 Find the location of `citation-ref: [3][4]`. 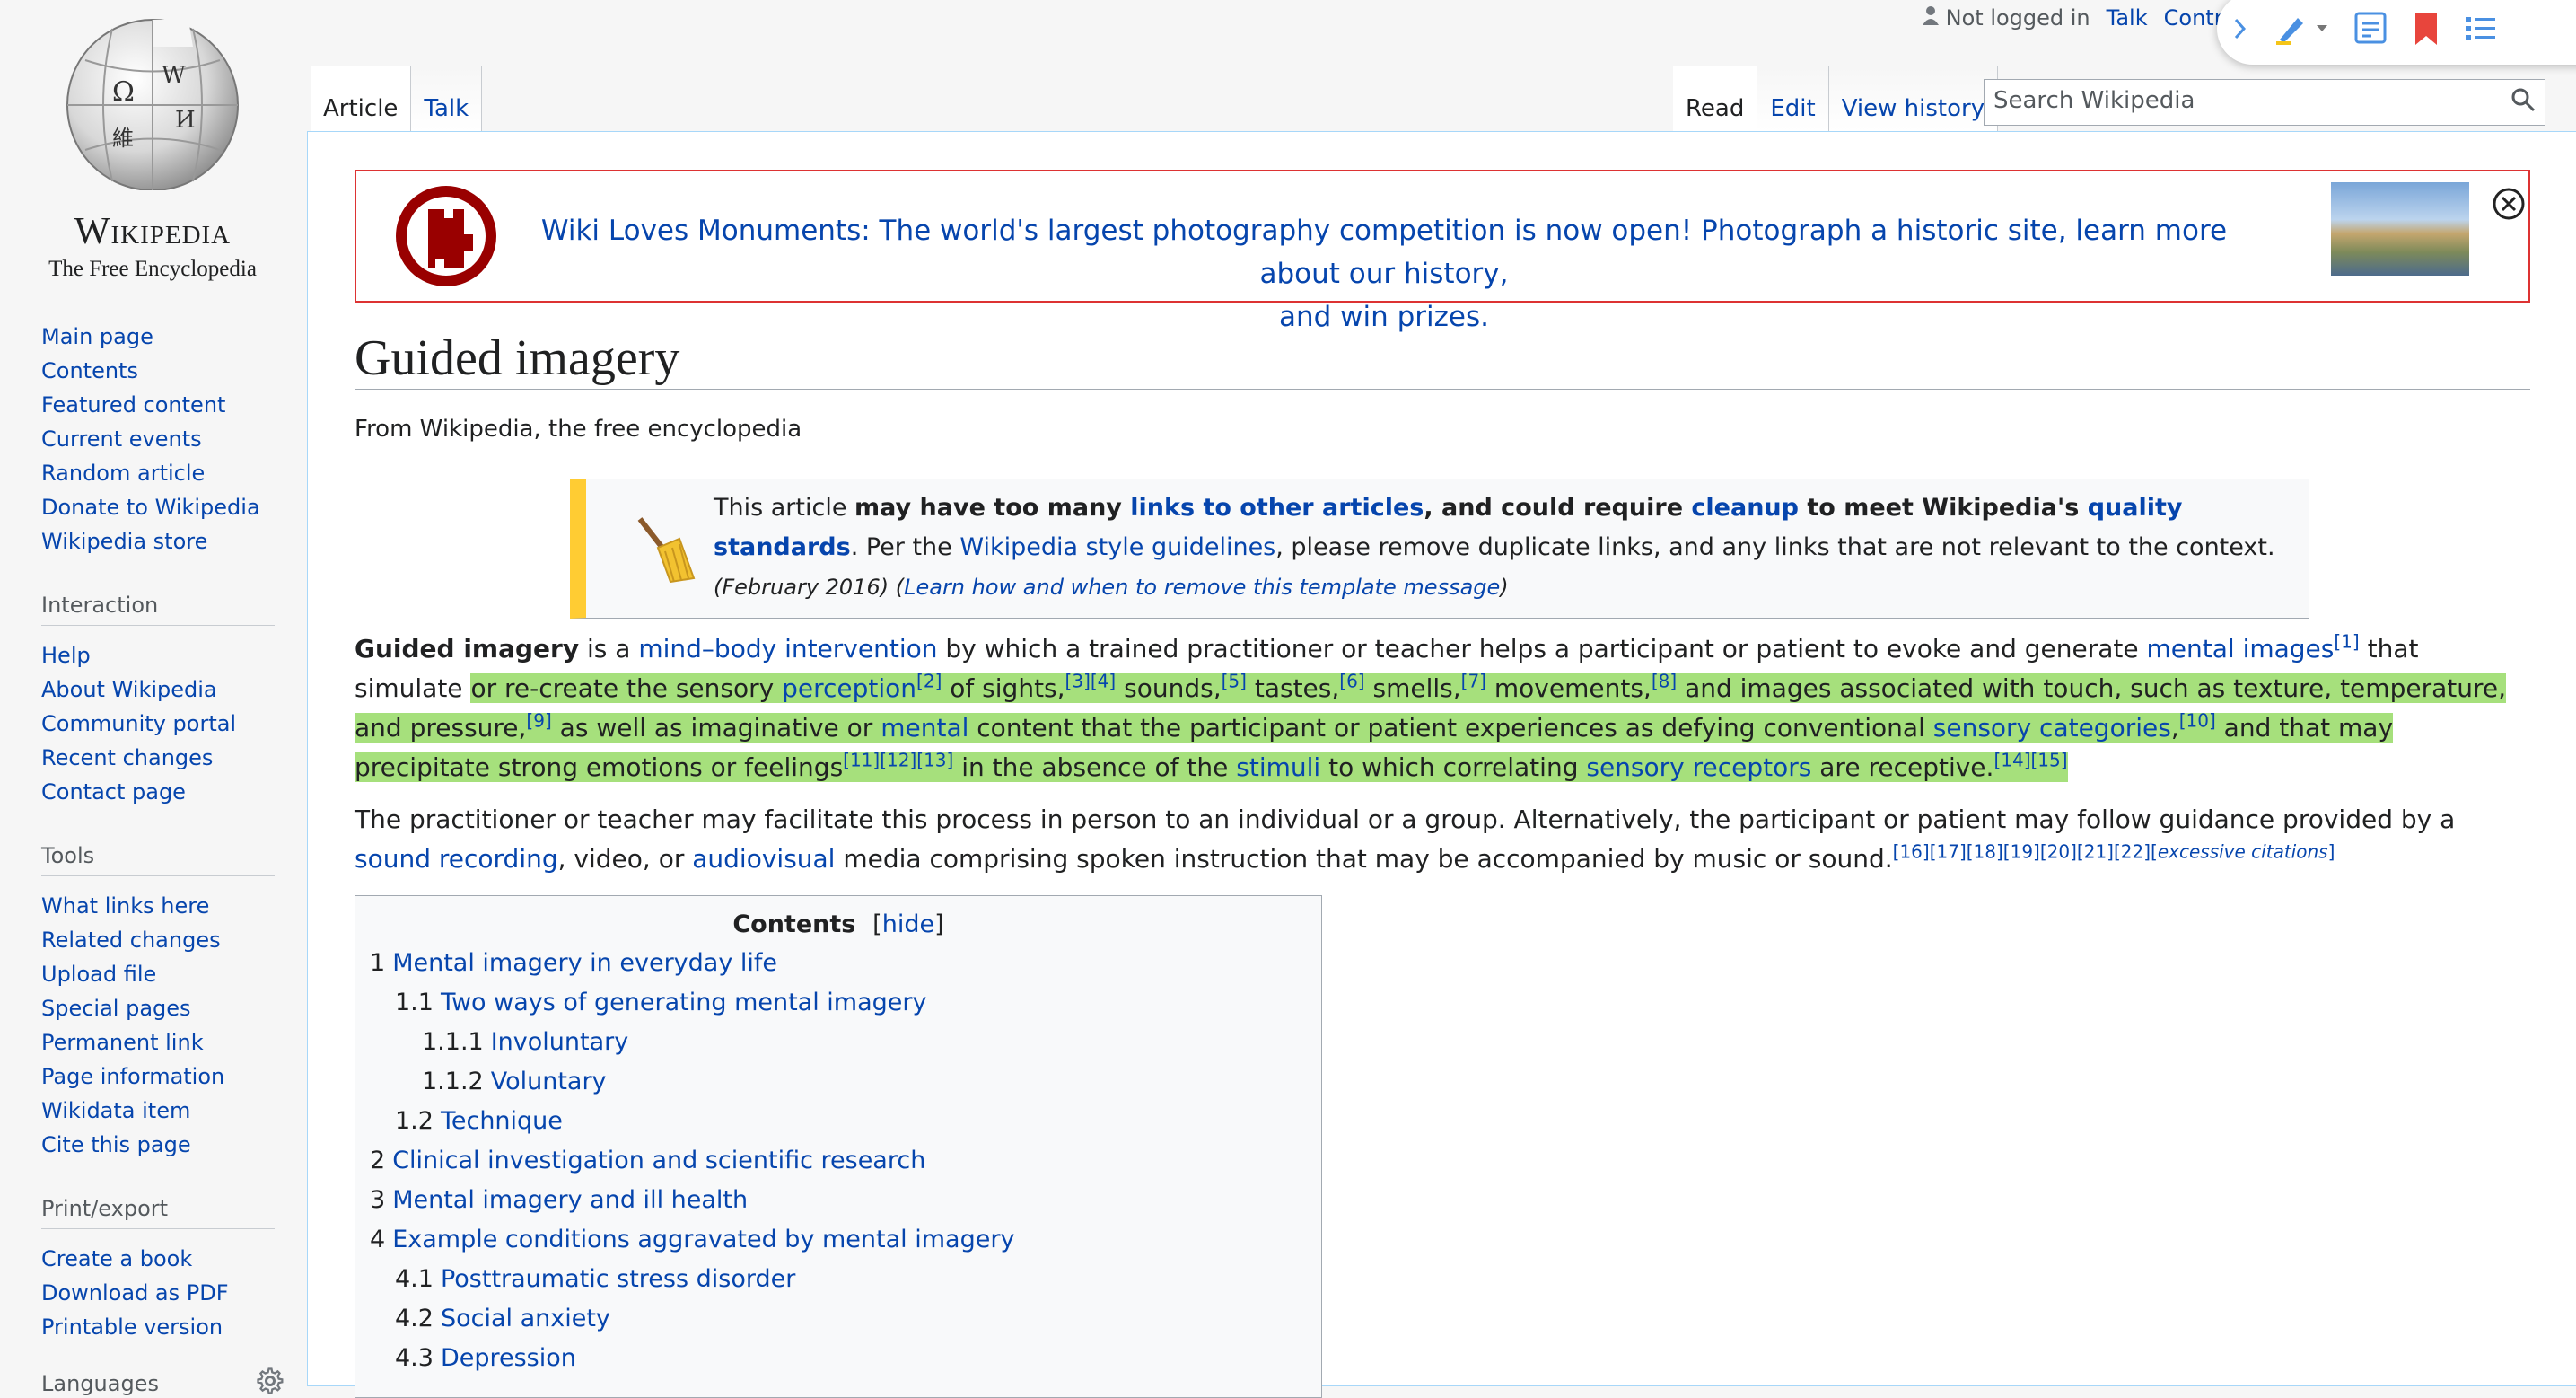

citation-ref: [3][4] is located at coordinates (1091, 681).